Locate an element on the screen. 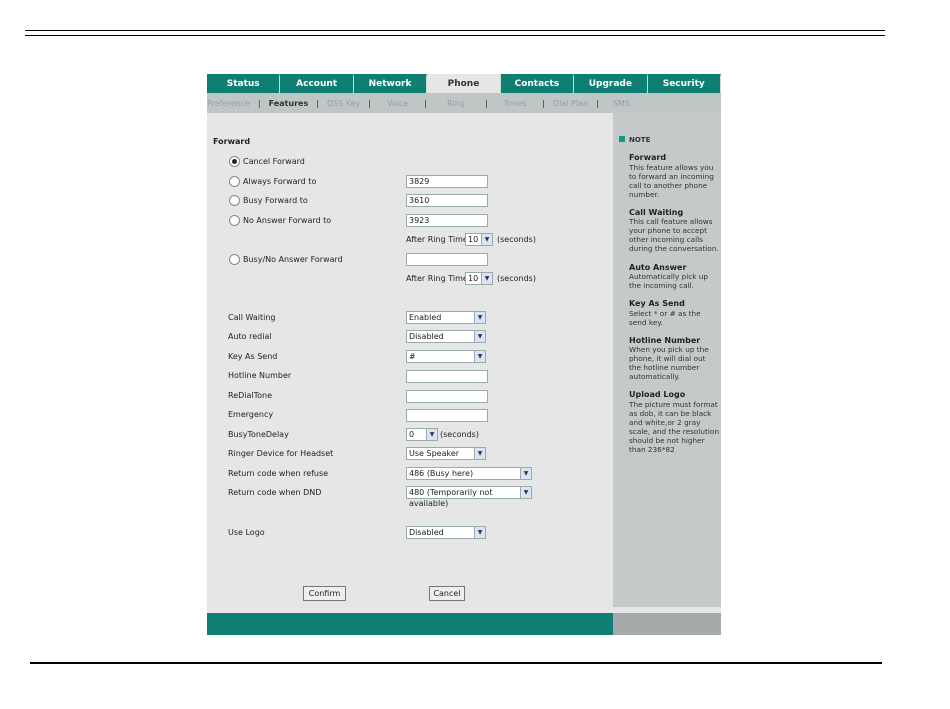  cancel-forward-radio is located at coordinates (234, 161).